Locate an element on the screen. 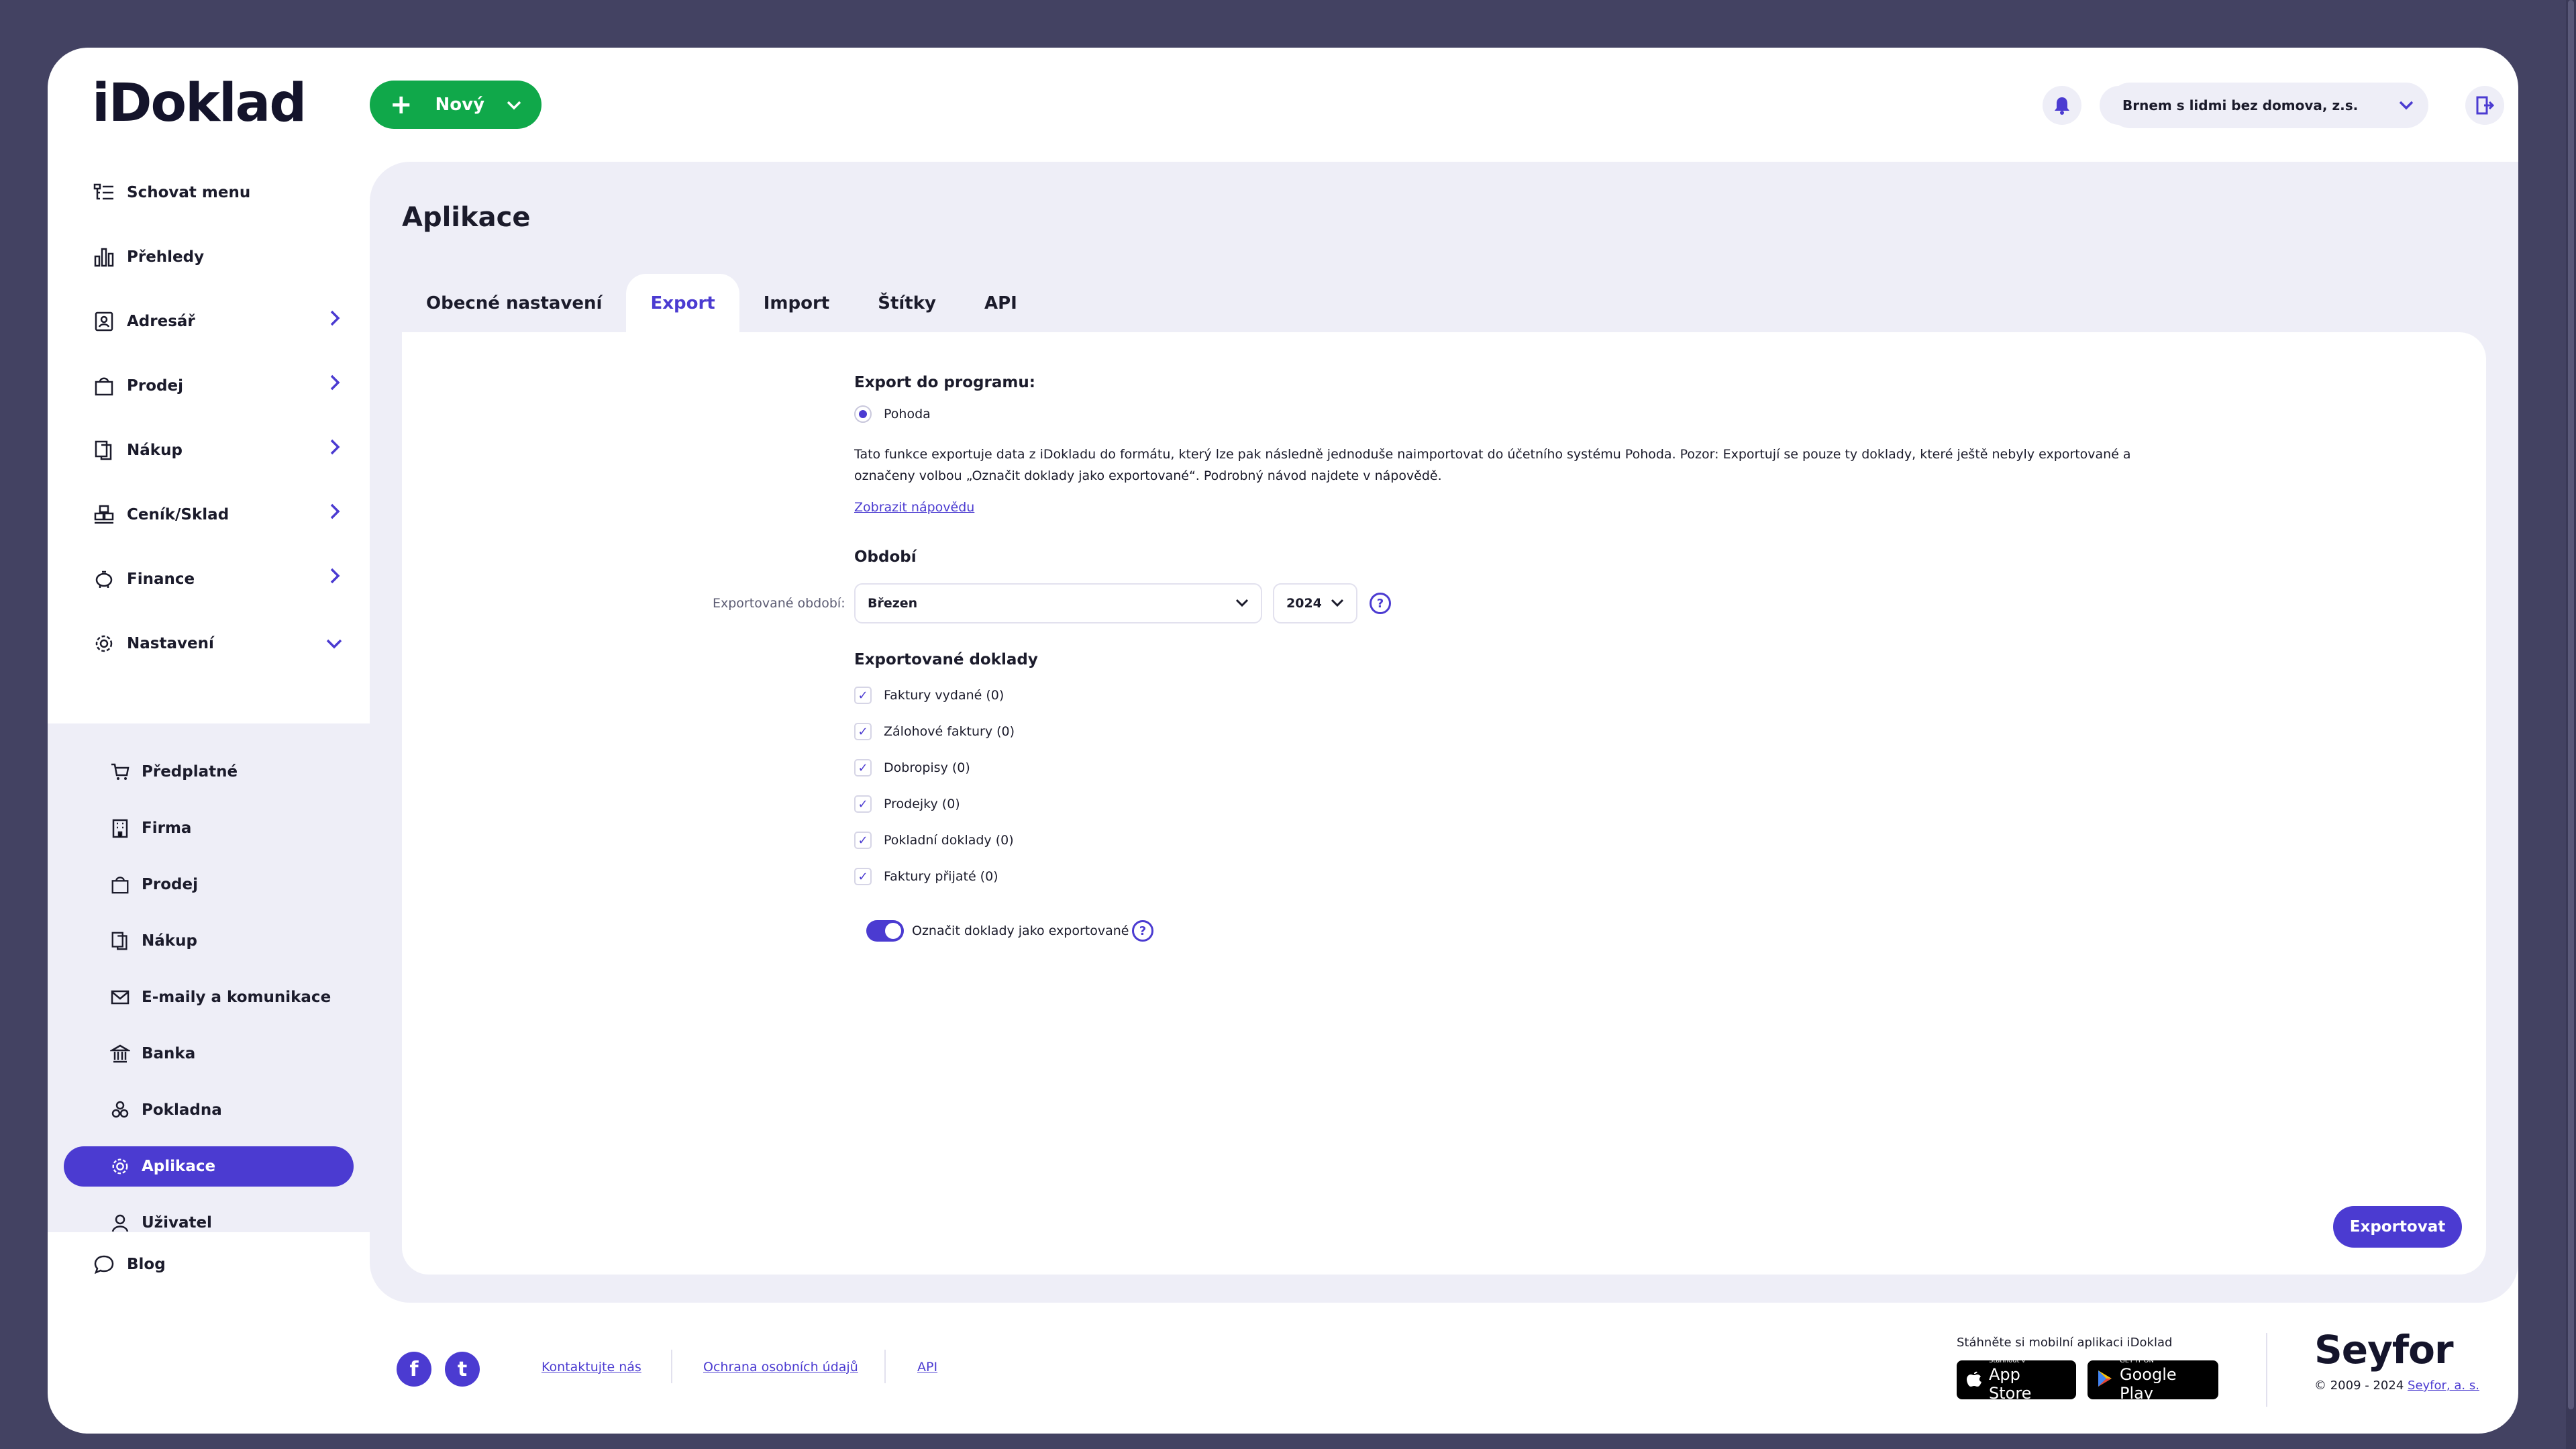 The height and width of the screenshot is (1449, 2576). export-button: Exportovat is located at coordinates (2397, 1227).